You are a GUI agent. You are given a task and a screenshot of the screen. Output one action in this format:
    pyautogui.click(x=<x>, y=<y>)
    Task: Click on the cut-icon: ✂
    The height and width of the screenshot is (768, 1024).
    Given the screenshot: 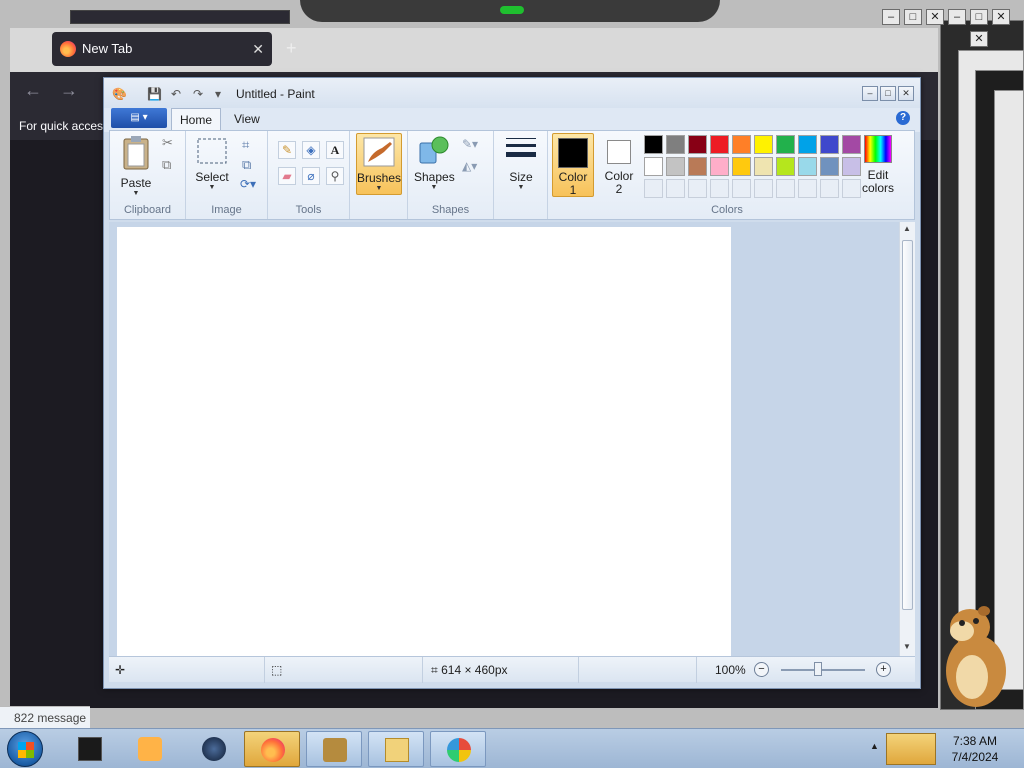 What is the action you would take?
    pyautogui.click(x=167, y=143)
    